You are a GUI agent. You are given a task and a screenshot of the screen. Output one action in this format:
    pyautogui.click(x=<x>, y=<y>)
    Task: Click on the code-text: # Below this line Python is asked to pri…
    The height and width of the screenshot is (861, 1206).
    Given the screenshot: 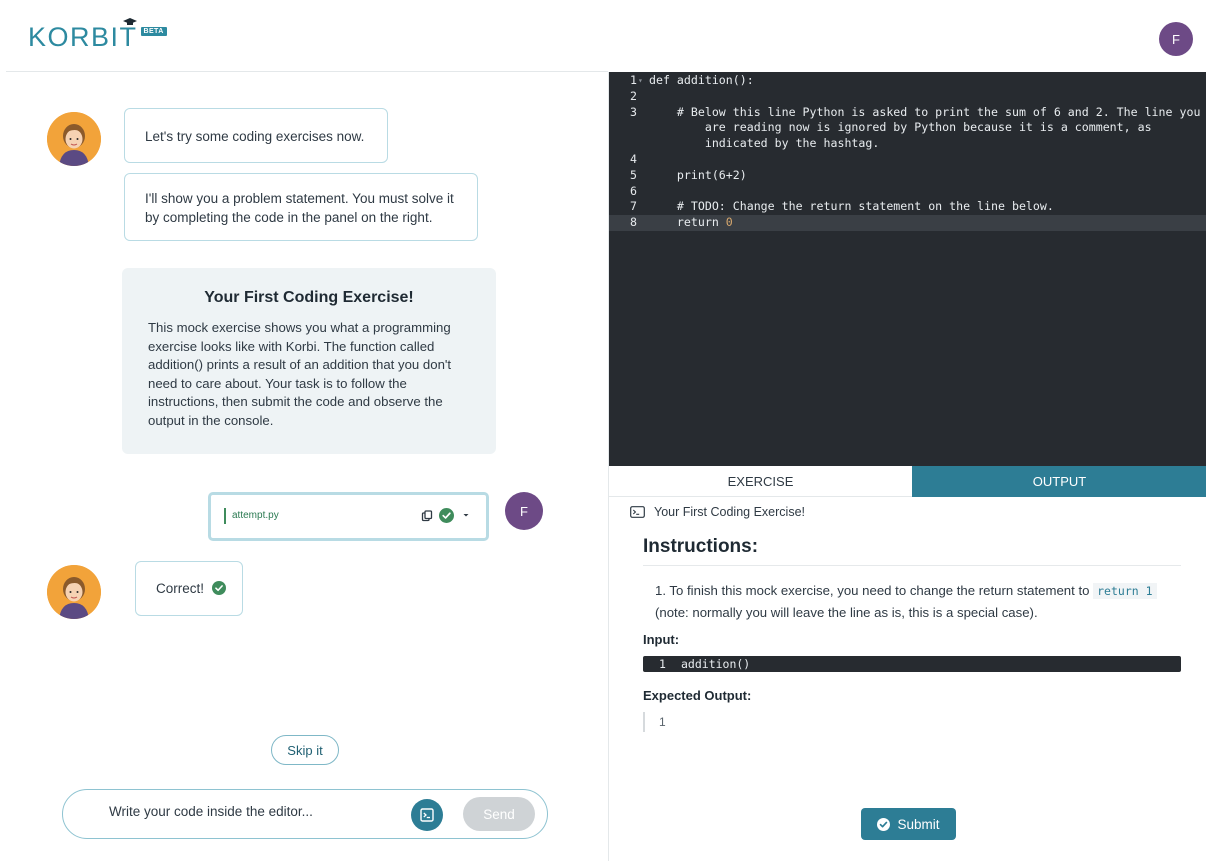 What is the action you would take?
    pyautogui.click(x=925, y=112)
    